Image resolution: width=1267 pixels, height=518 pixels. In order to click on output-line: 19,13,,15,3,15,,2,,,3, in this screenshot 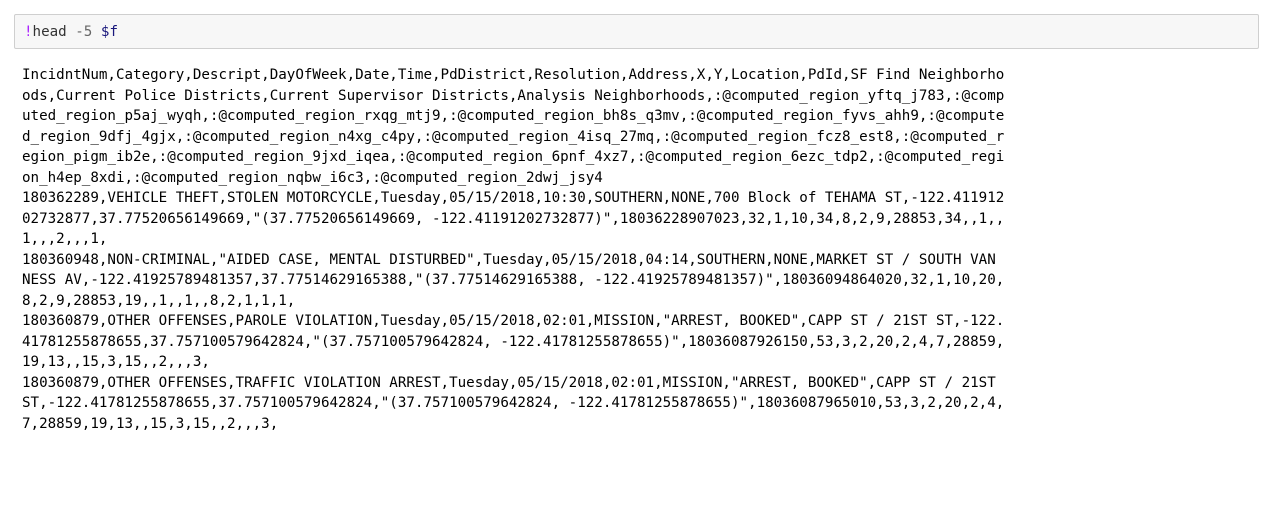, I will do `click(116, 362)`.